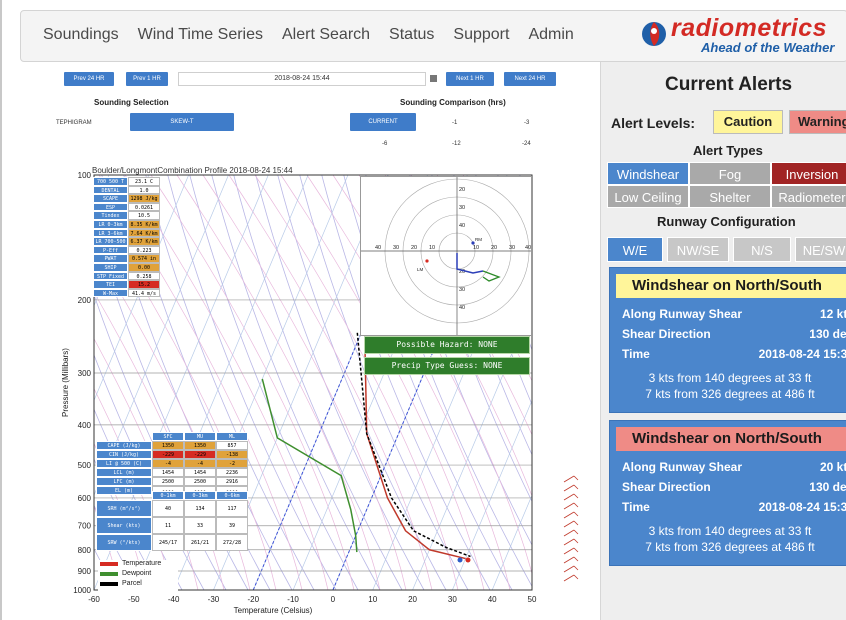 This screenshot has height=620, width=846. What do you see at coordinates (532, 599) in the screenshot?
I see `x-tick-label: 50` at bounding box center [532, 599].